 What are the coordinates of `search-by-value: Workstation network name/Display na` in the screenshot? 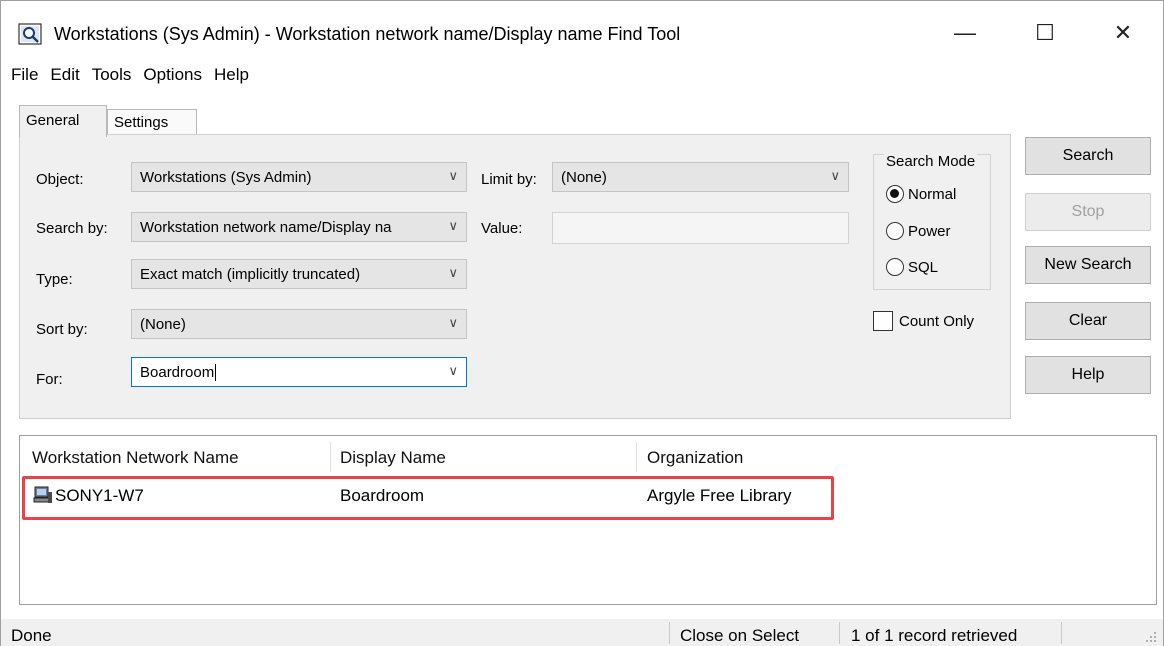 It's located at (266, 227).